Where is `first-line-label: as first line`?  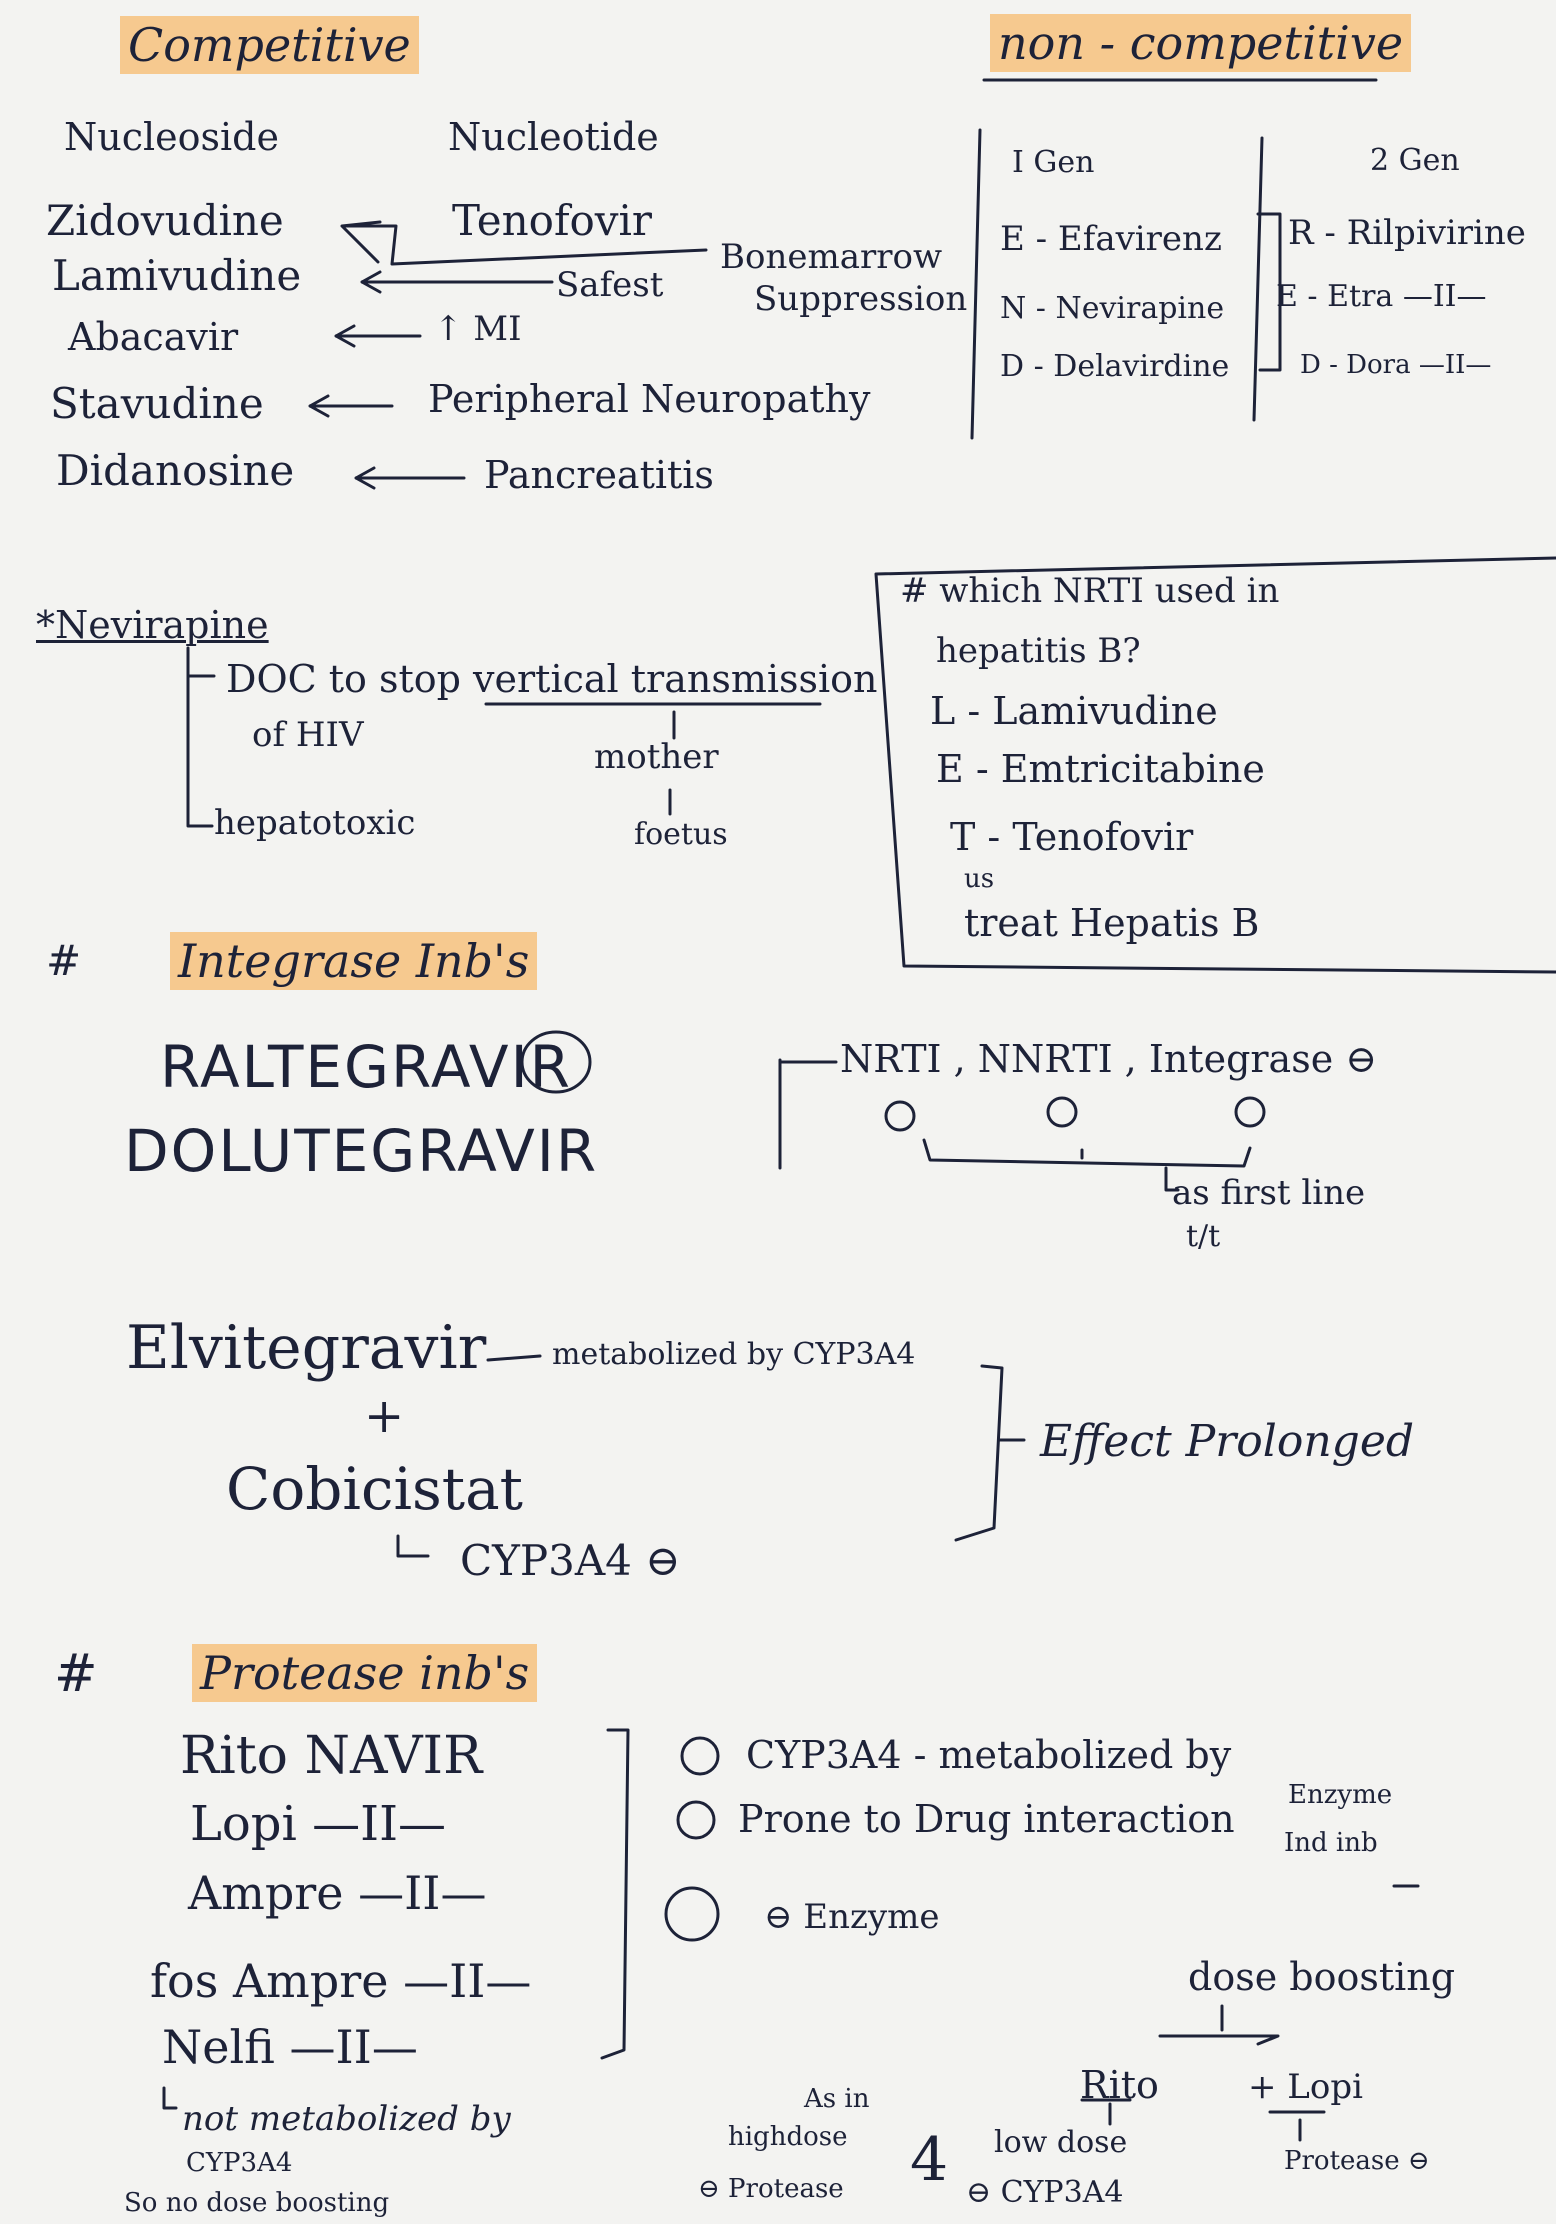 first-line-label: as first line is located at coordinates (1269, 1193).